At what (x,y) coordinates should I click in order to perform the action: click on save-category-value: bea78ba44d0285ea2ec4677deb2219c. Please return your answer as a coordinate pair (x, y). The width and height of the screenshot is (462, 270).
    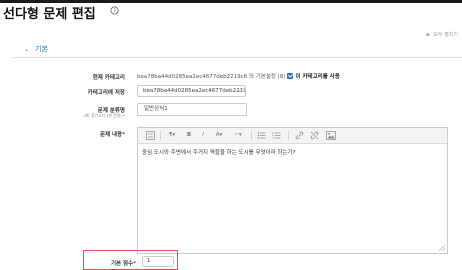
    Looking at the image, I should click on (194, 91).